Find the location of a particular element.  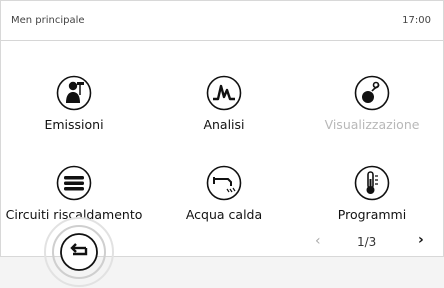

acqua-calda-label: Acqua calda is located at coordinates (224, 214).